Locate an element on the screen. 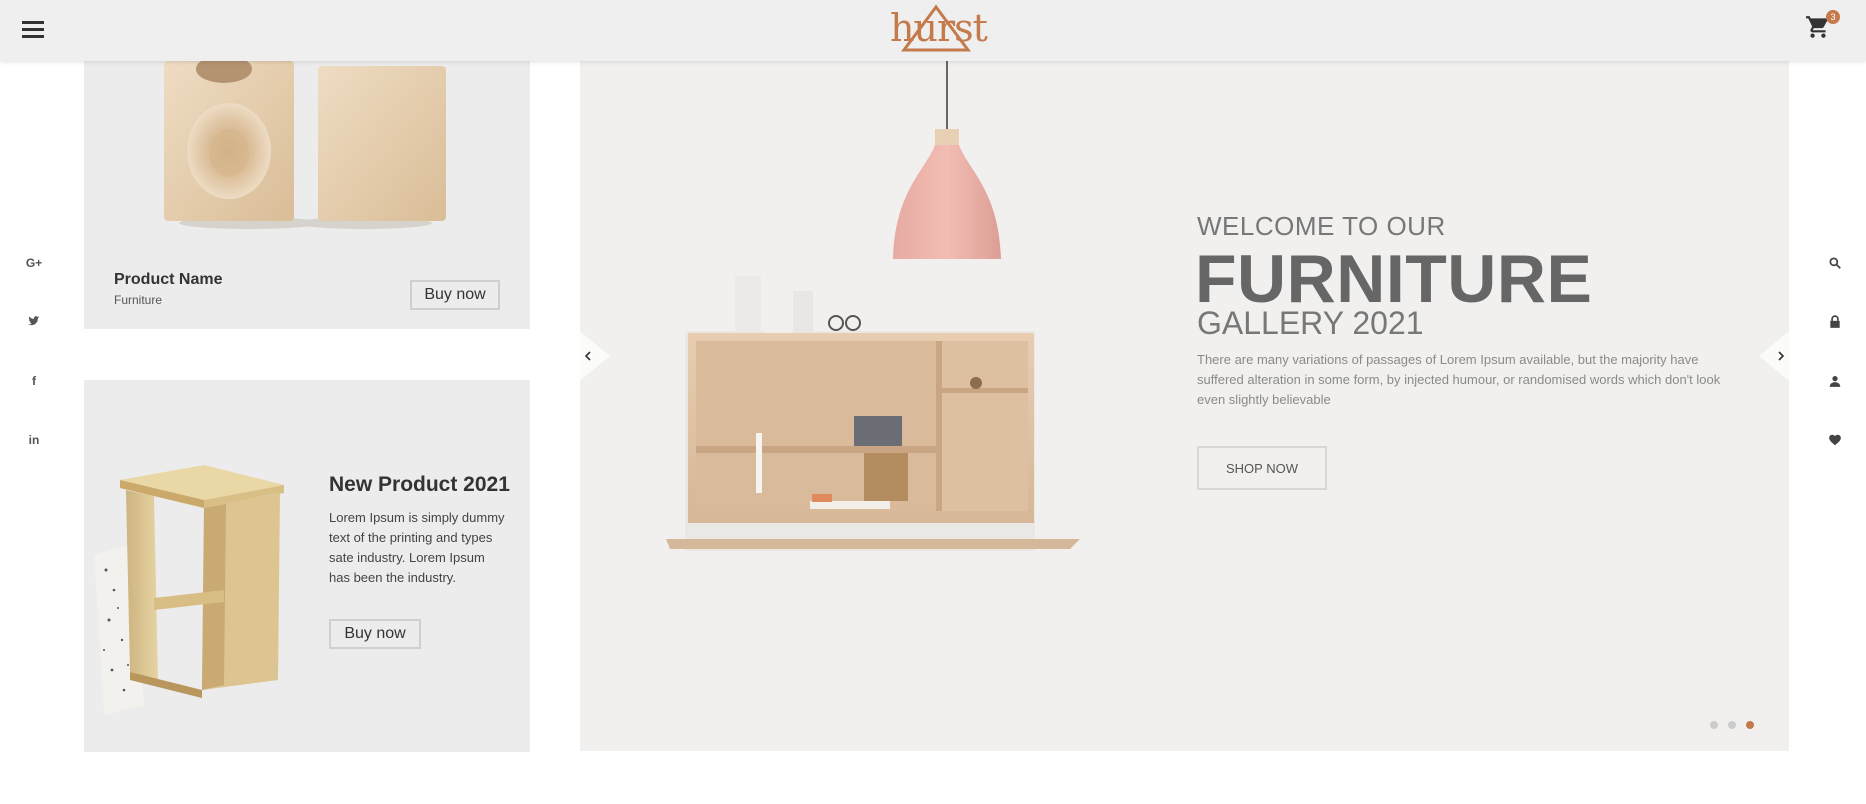 The image size is (1866, 804). linkedin-icon: in is located at coordinates (34, 444).